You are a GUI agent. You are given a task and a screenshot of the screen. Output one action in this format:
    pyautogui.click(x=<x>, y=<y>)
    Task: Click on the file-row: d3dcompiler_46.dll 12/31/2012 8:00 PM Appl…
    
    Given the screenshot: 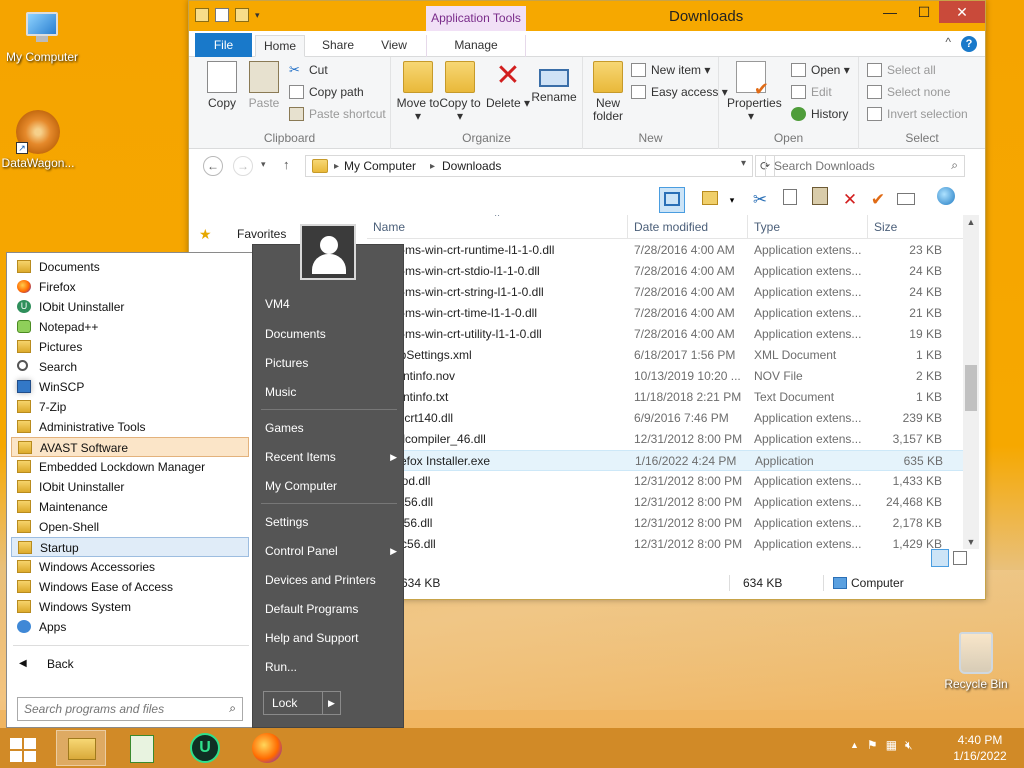 What is the action you would take?
    pyautogui.click(x=667, y=439)
    